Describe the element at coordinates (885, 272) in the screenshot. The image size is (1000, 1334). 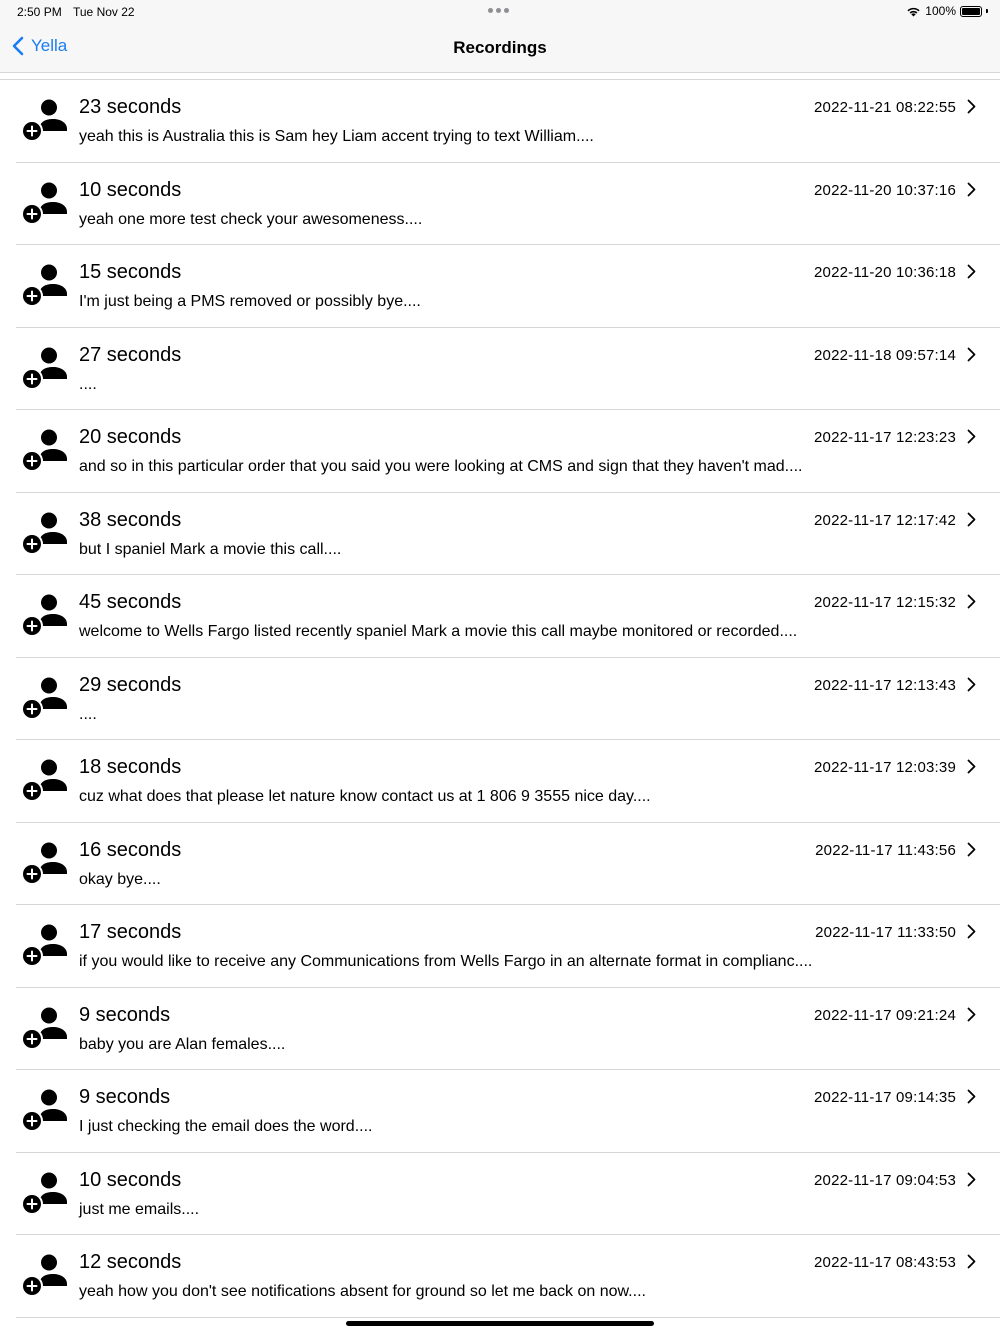
I see `recording-timestamp: 2022-11-20 10:36:18` at that location.